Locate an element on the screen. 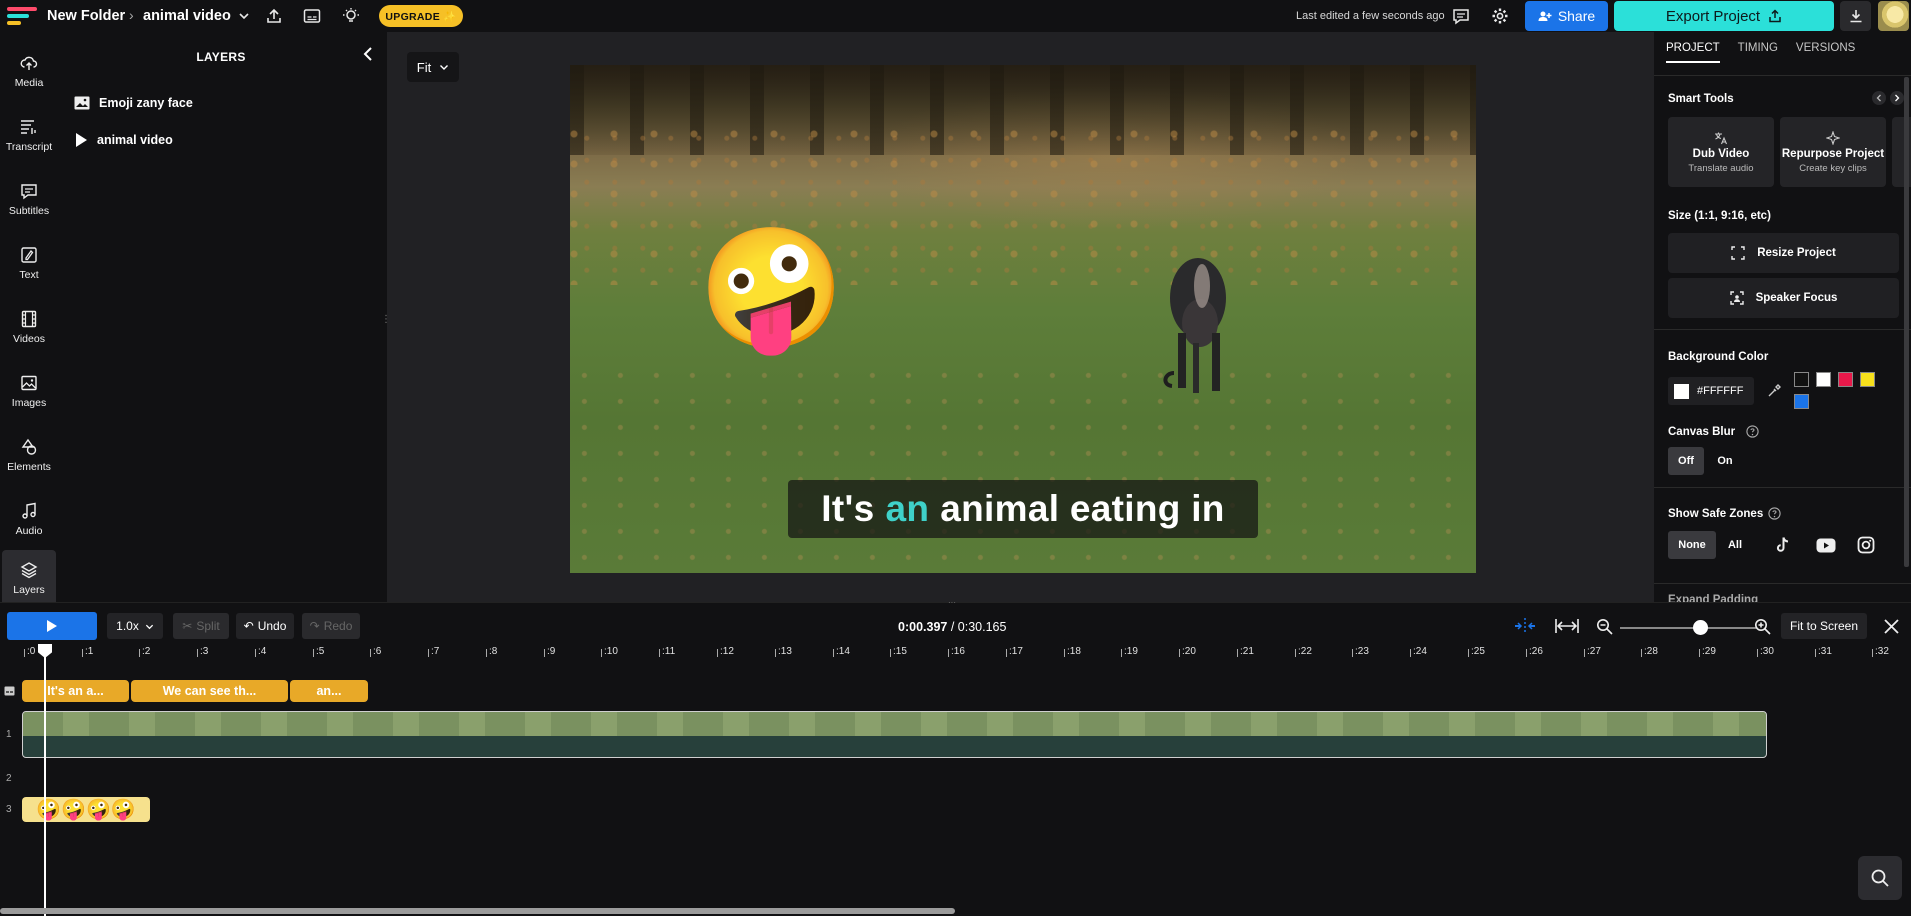  chevron-down-icon is located at coordinates (244, 16).